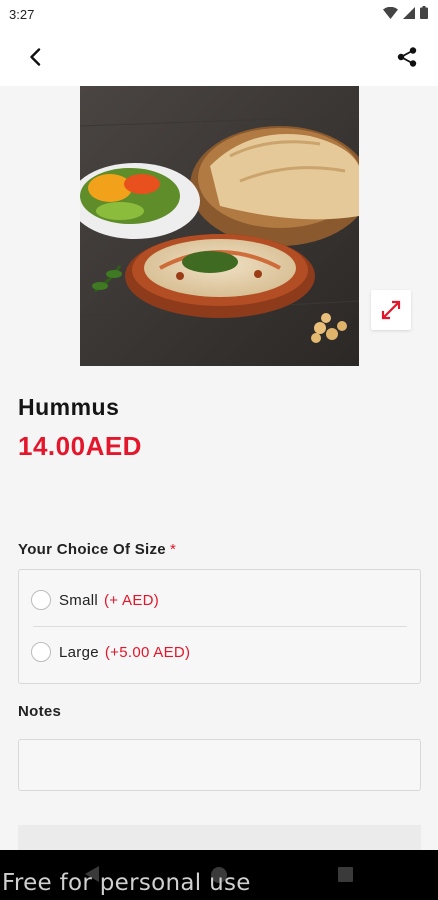 Image resolution: width=438 pixels, height=900 pixels. What do you see at coordinates (407, 57) in the screenshot?
I see `share-icon` at bounding box center [407, 57].